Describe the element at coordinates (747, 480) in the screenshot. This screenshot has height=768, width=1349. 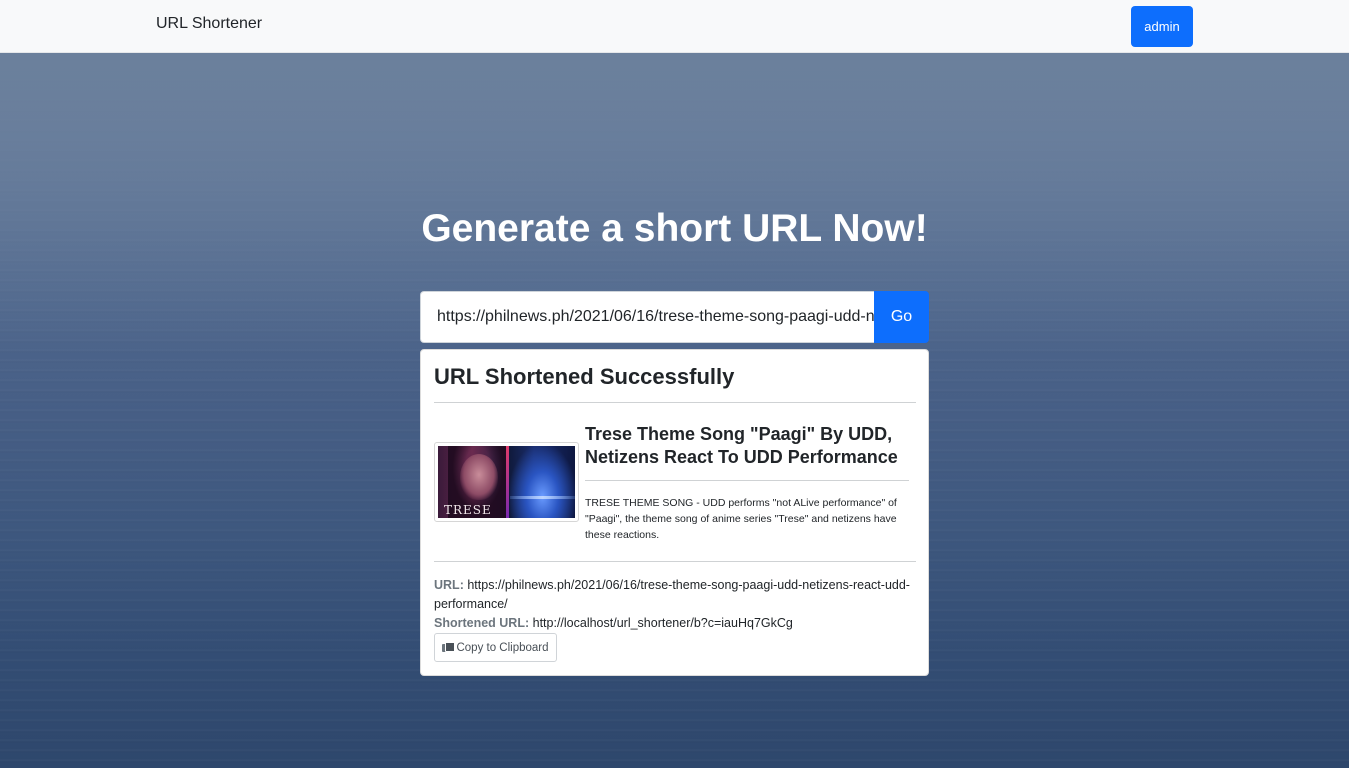
I see `article-divider` at that location.